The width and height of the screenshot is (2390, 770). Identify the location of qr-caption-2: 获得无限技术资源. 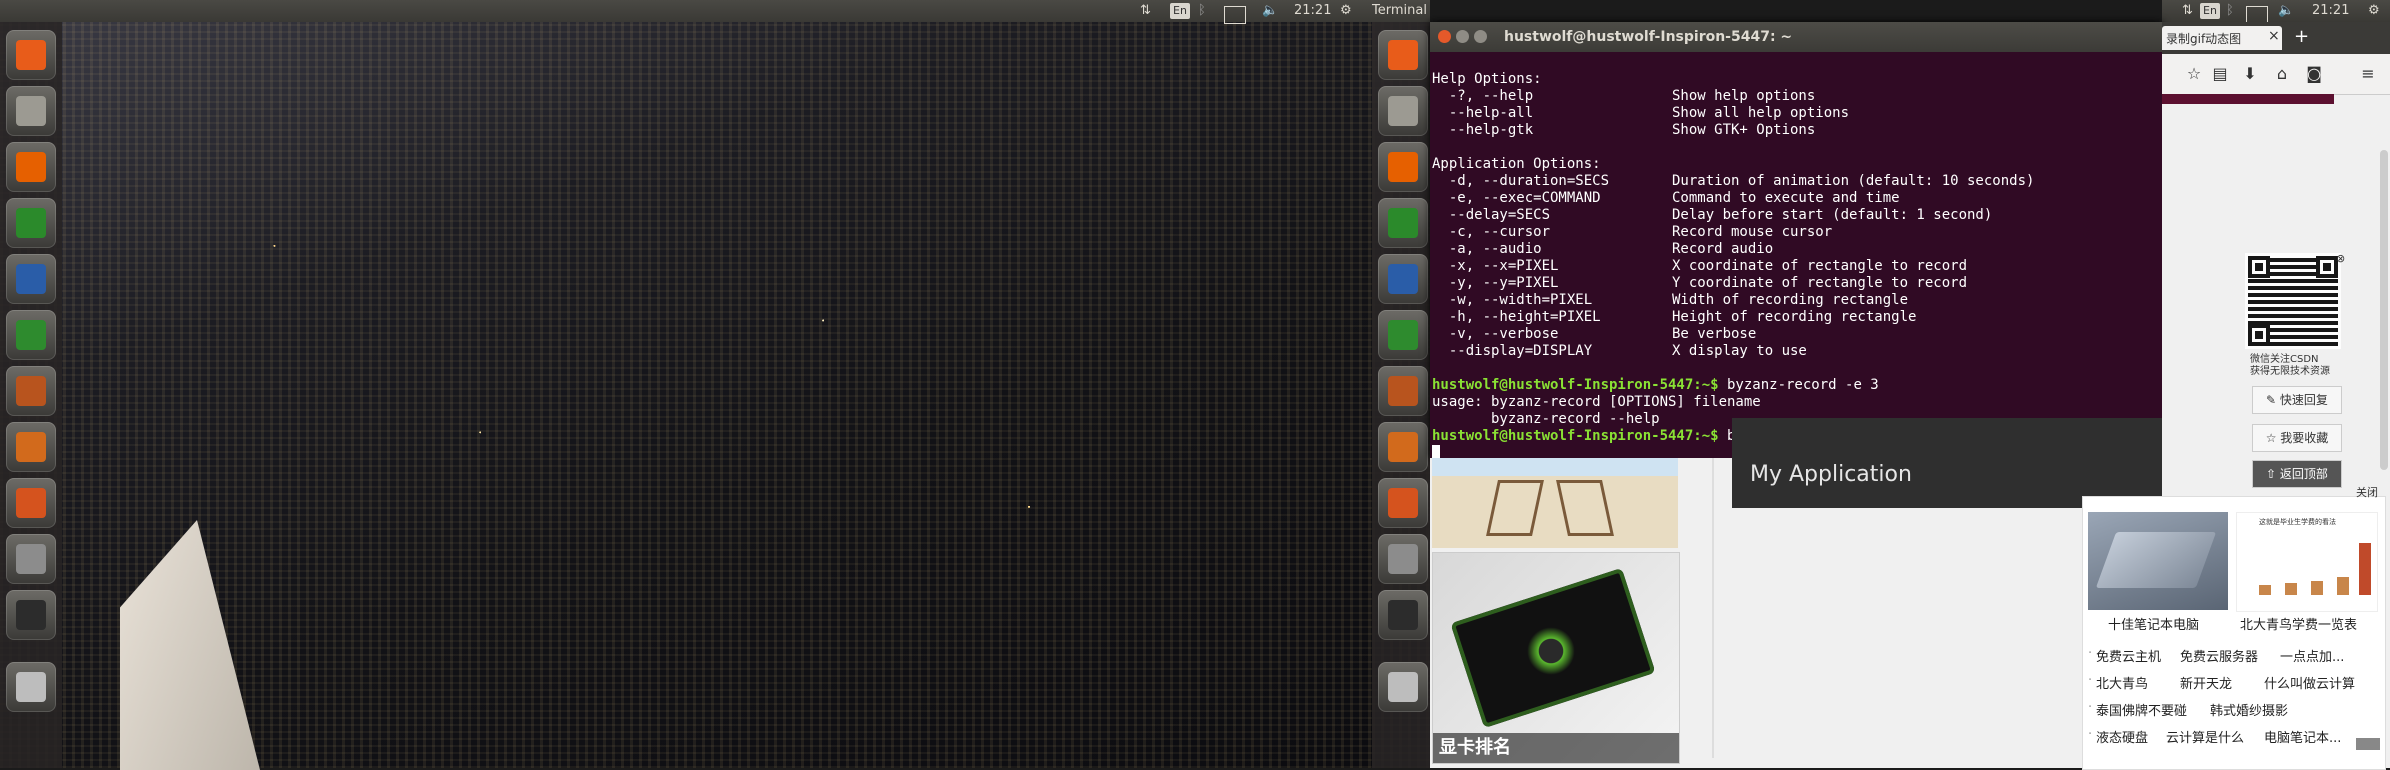
(2290, 371).